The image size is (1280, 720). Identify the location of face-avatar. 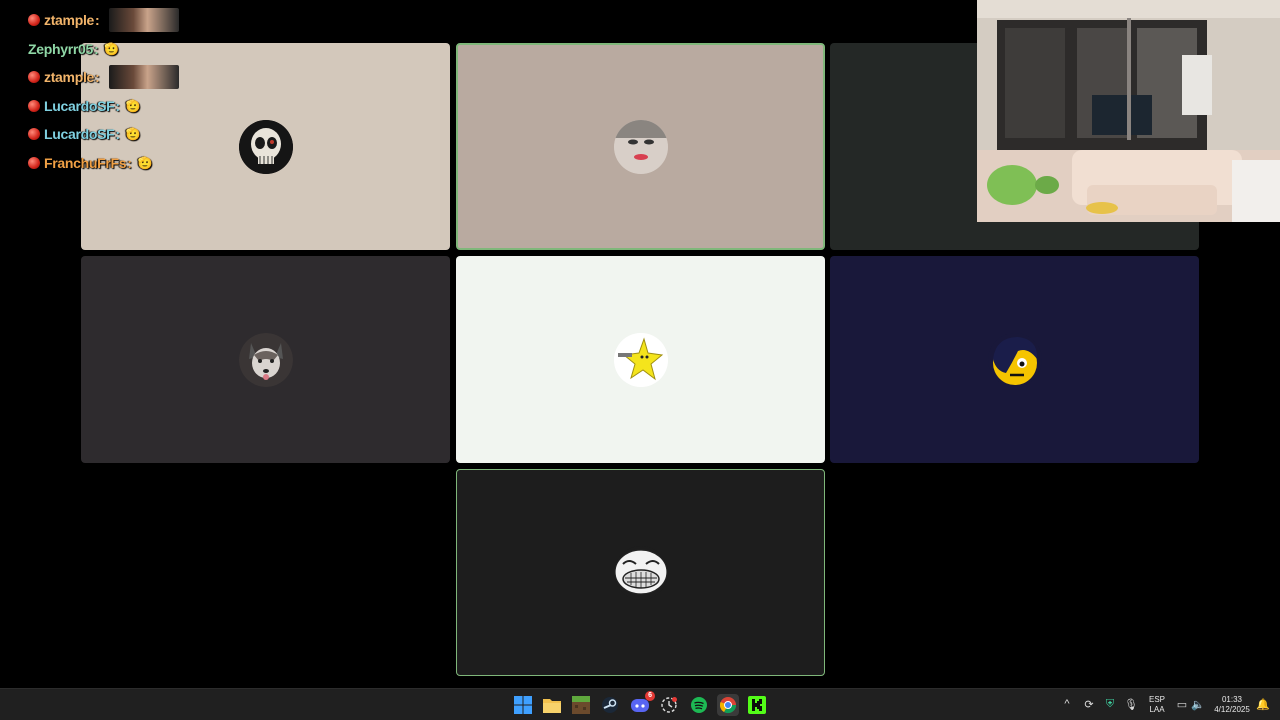
(640, 146).